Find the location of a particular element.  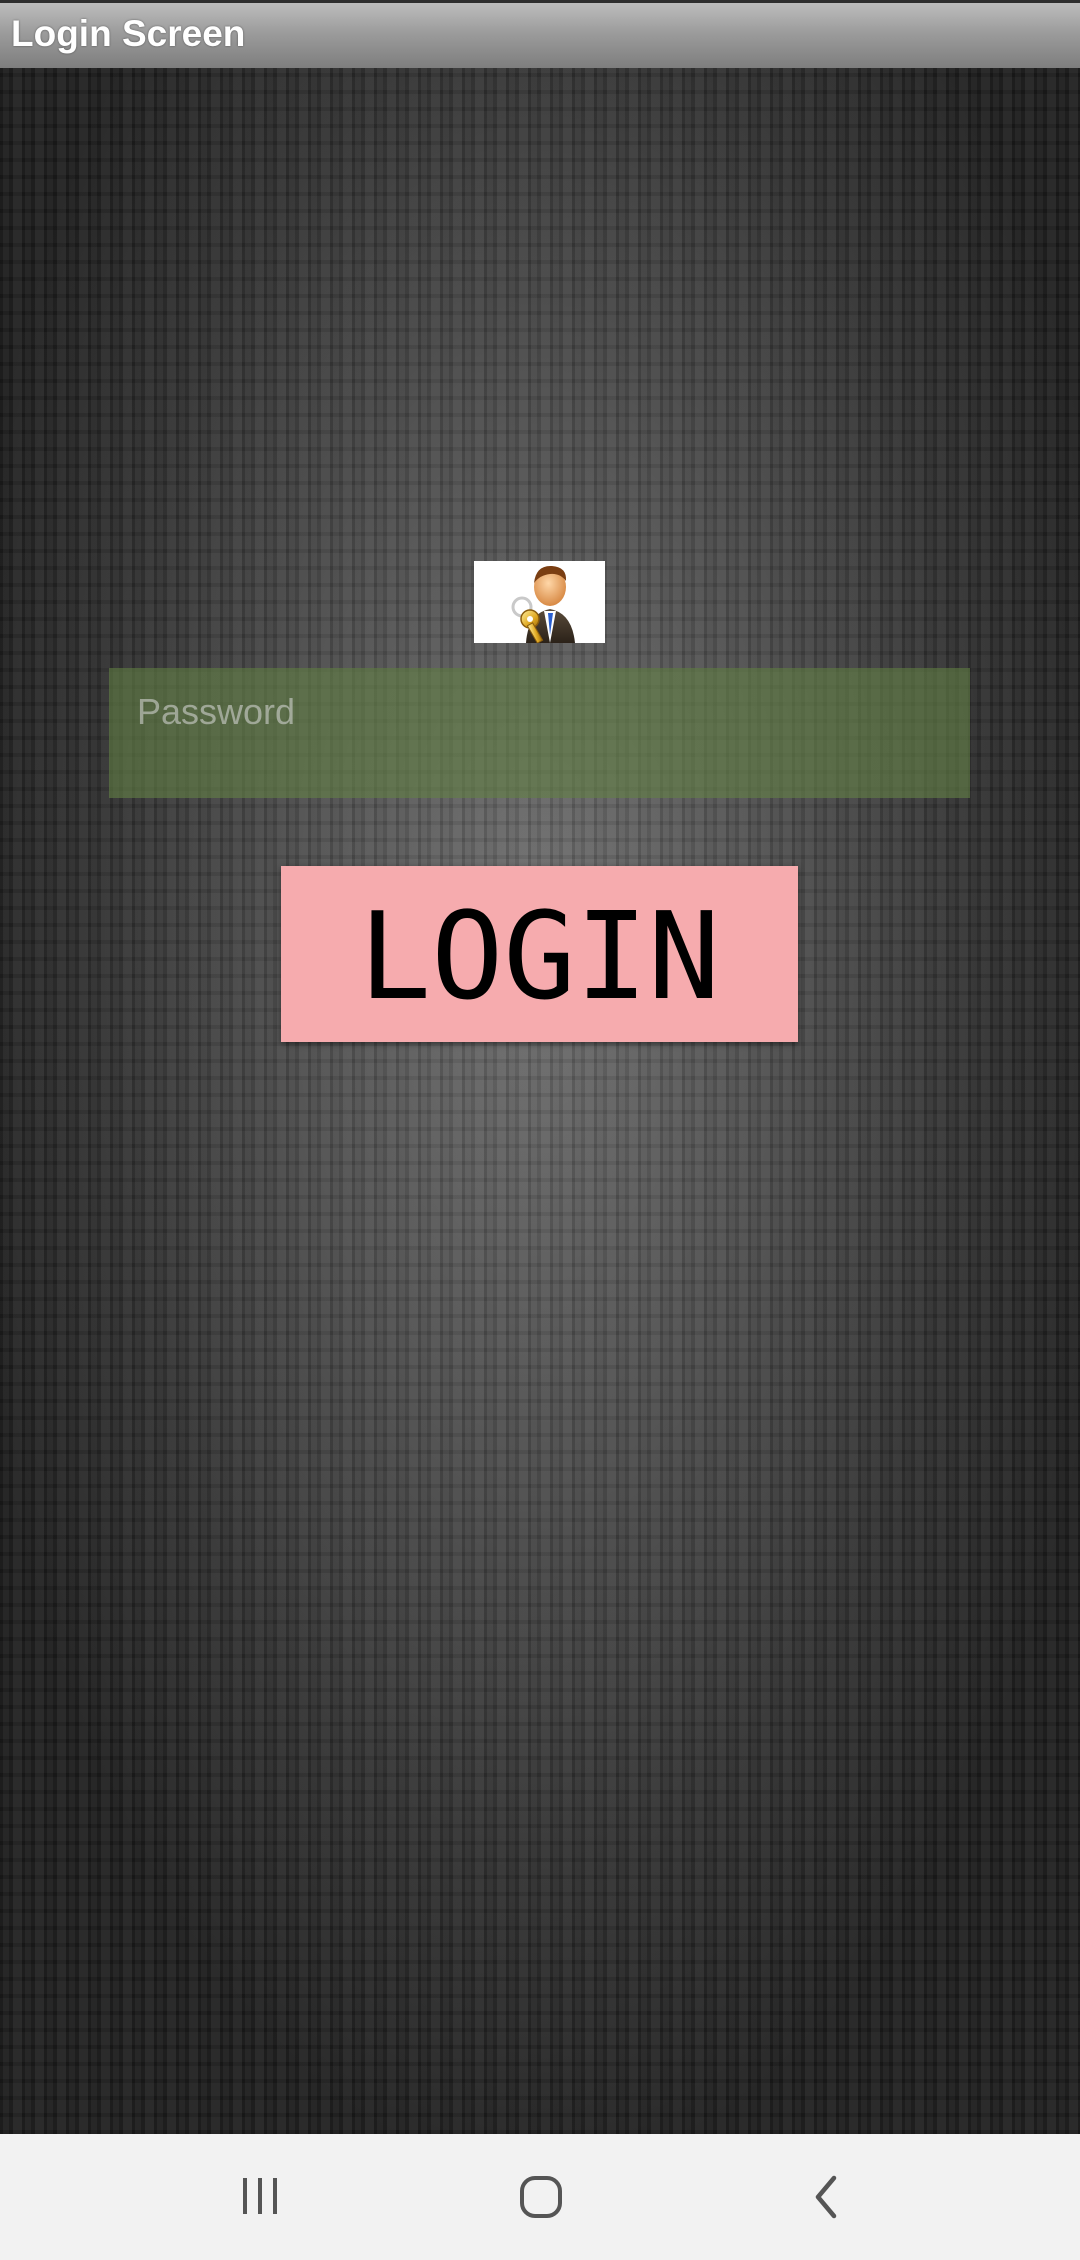

system-navigation-bar is located at coordinates (540, 2197).